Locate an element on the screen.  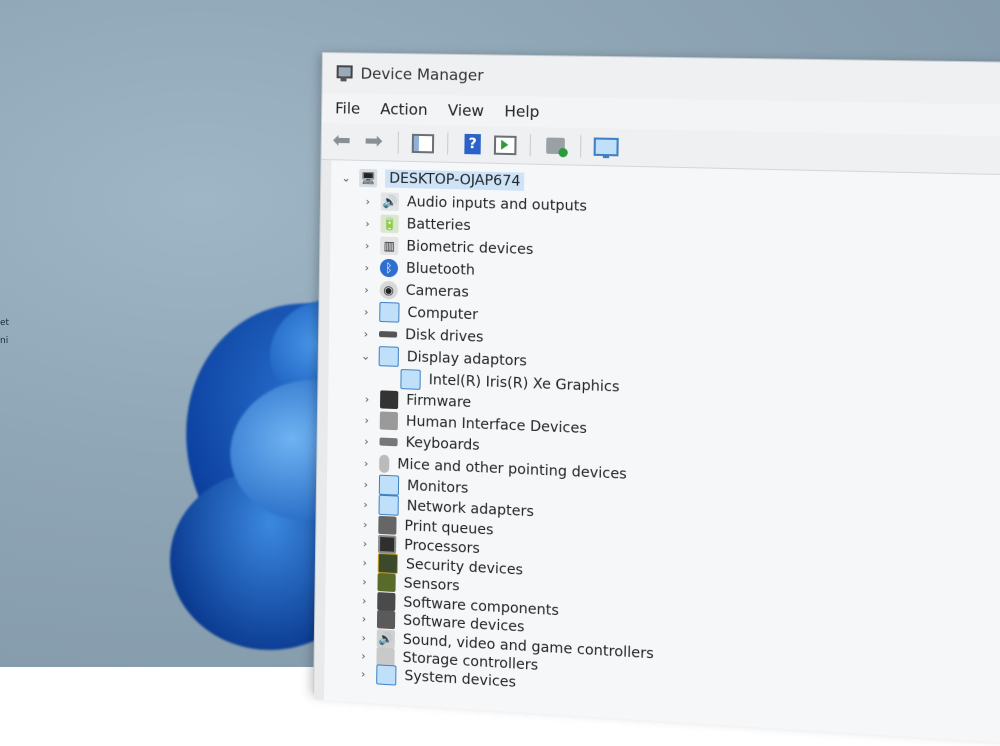
computer-root-icon: 🖥 is located at coordinates (368, 178).